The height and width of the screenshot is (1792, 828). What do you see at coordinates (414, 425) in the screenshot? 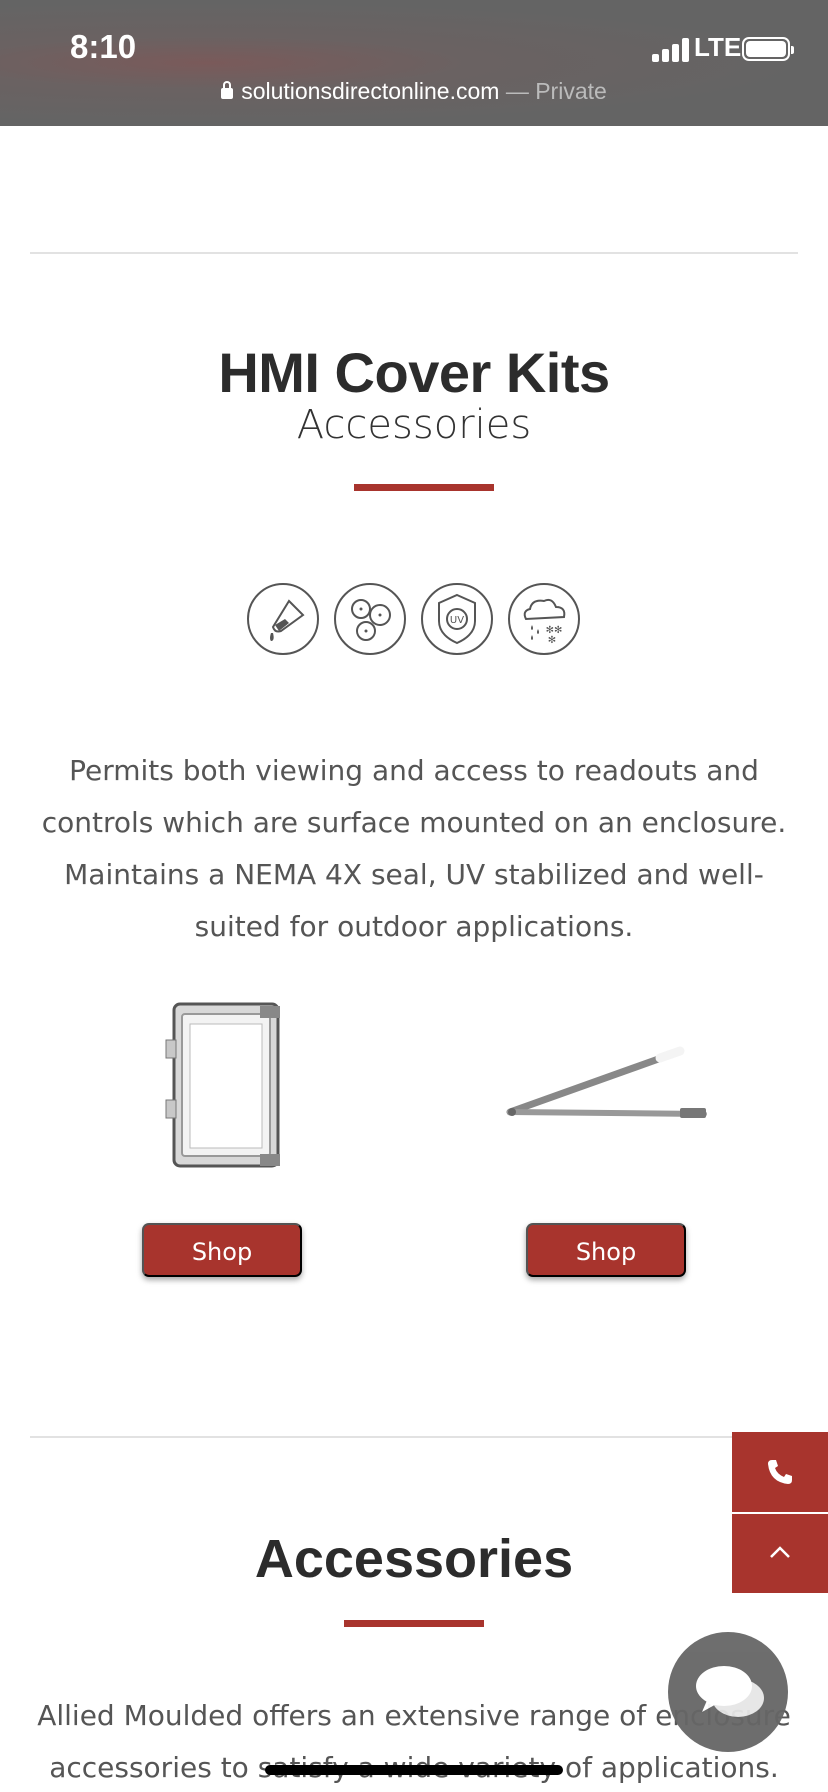
I see `section-subtitle: Accessories` at bounding box center [414, 425].